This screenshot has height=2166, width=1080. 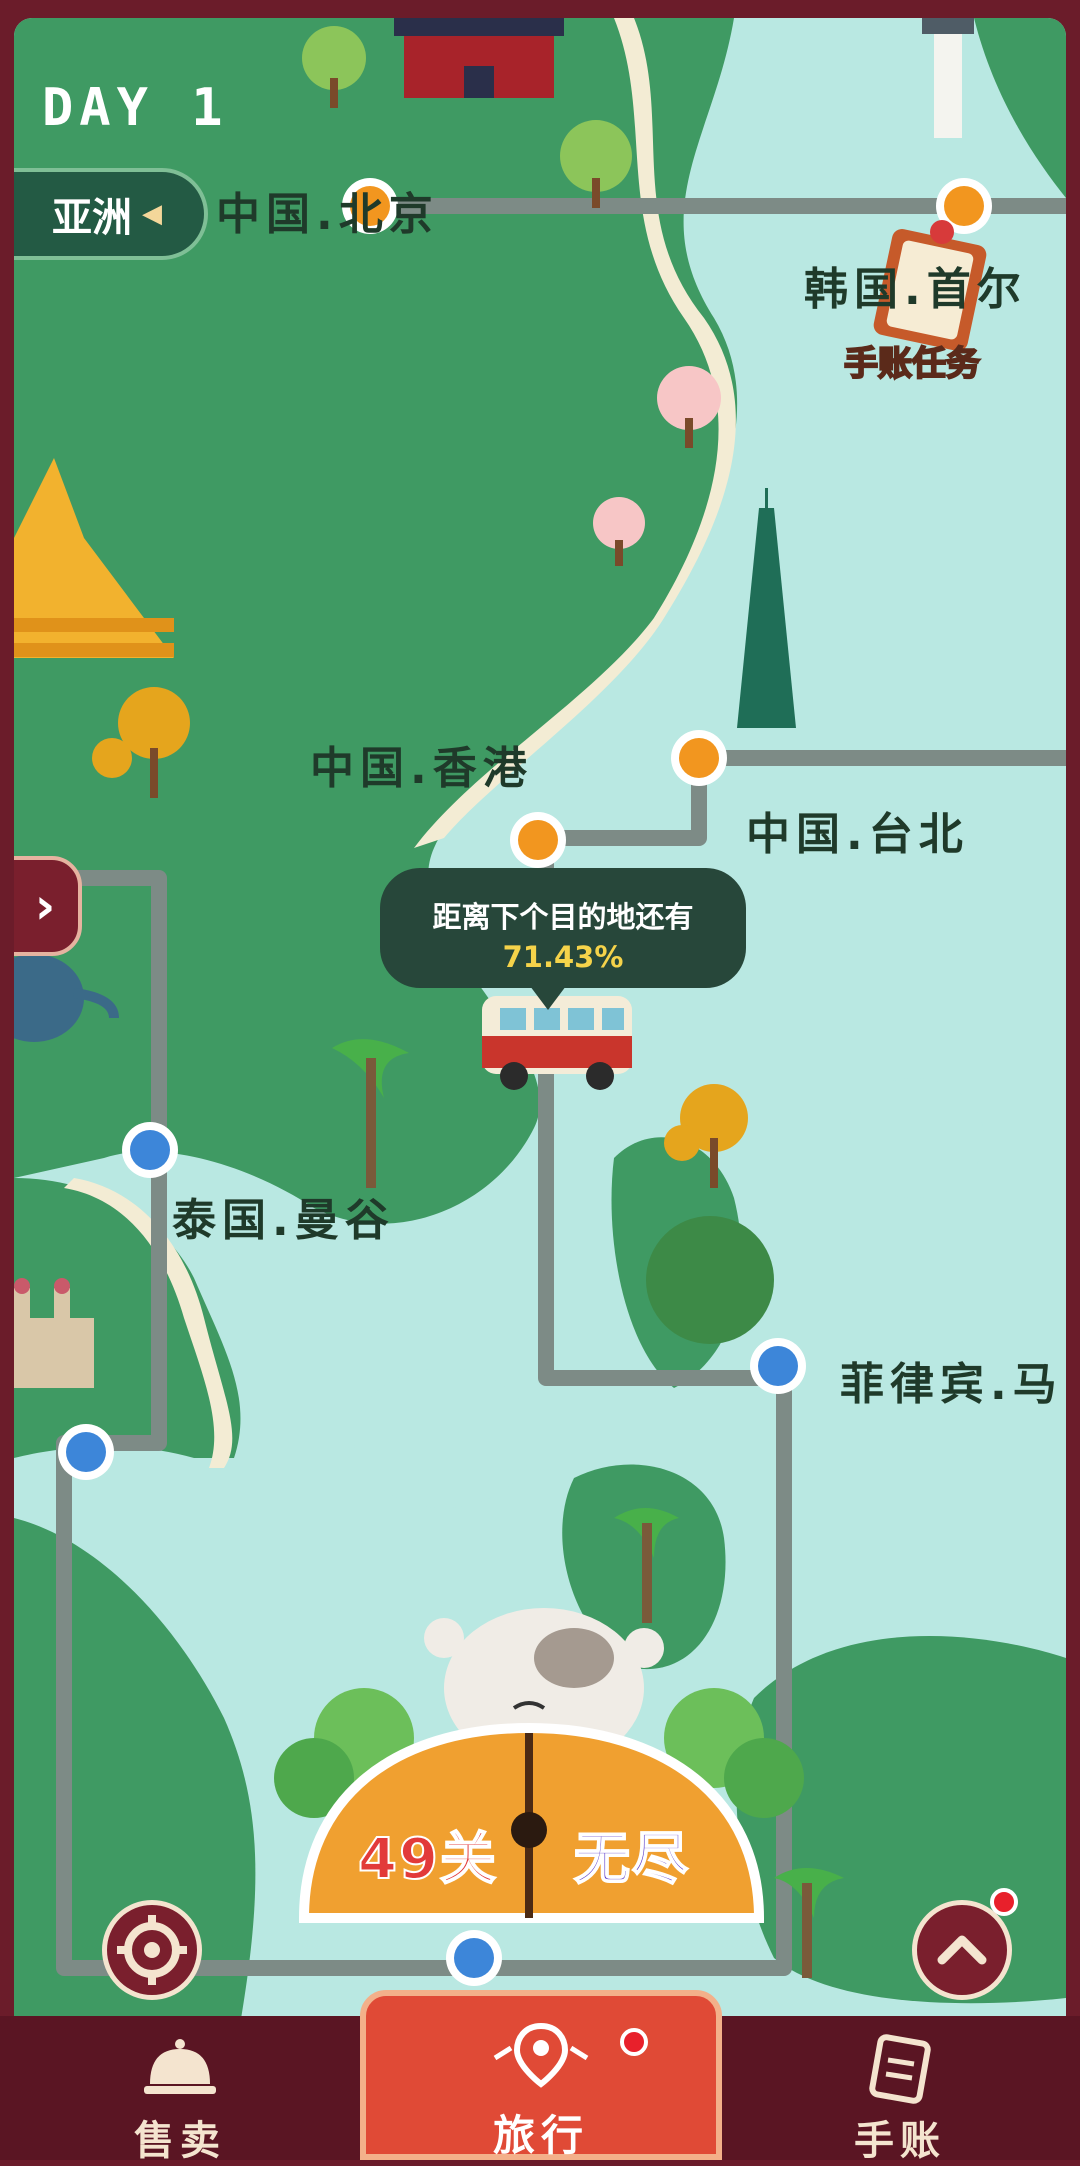 I want to click on service-bell-icon, so click(x=180, y=2066).